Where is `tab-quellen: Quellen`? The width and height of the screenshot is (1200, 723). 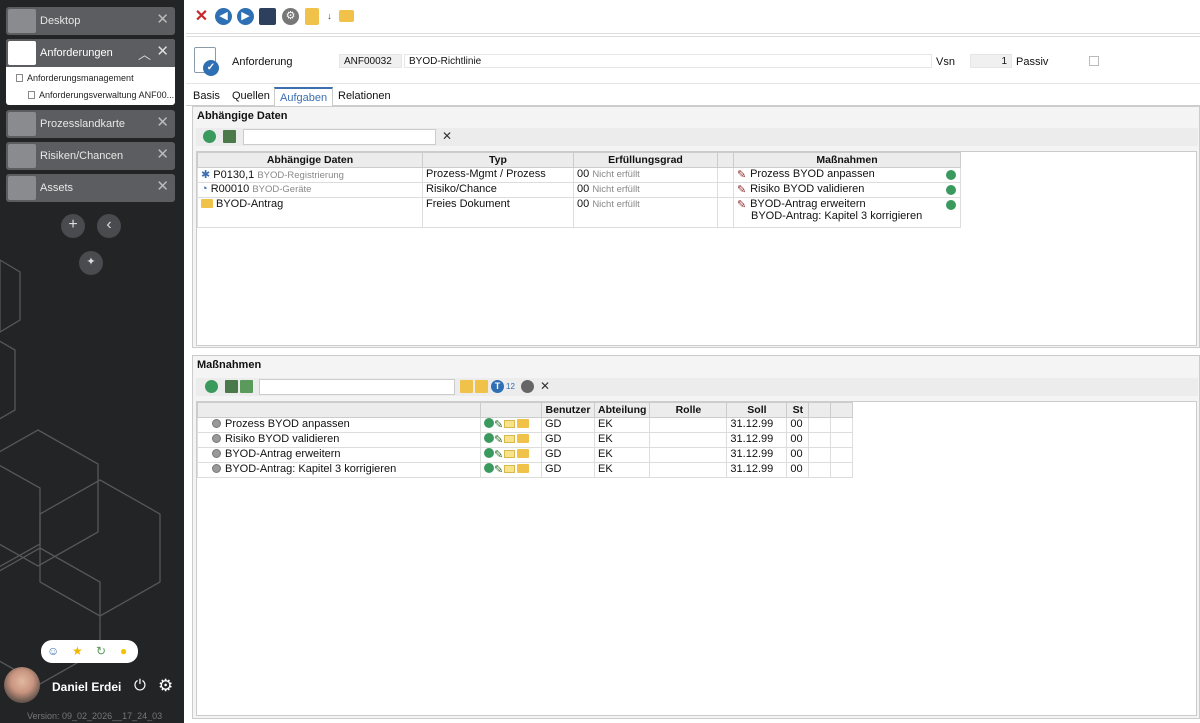 tab-quellen: Quellen is located at coordinates (251, 96).